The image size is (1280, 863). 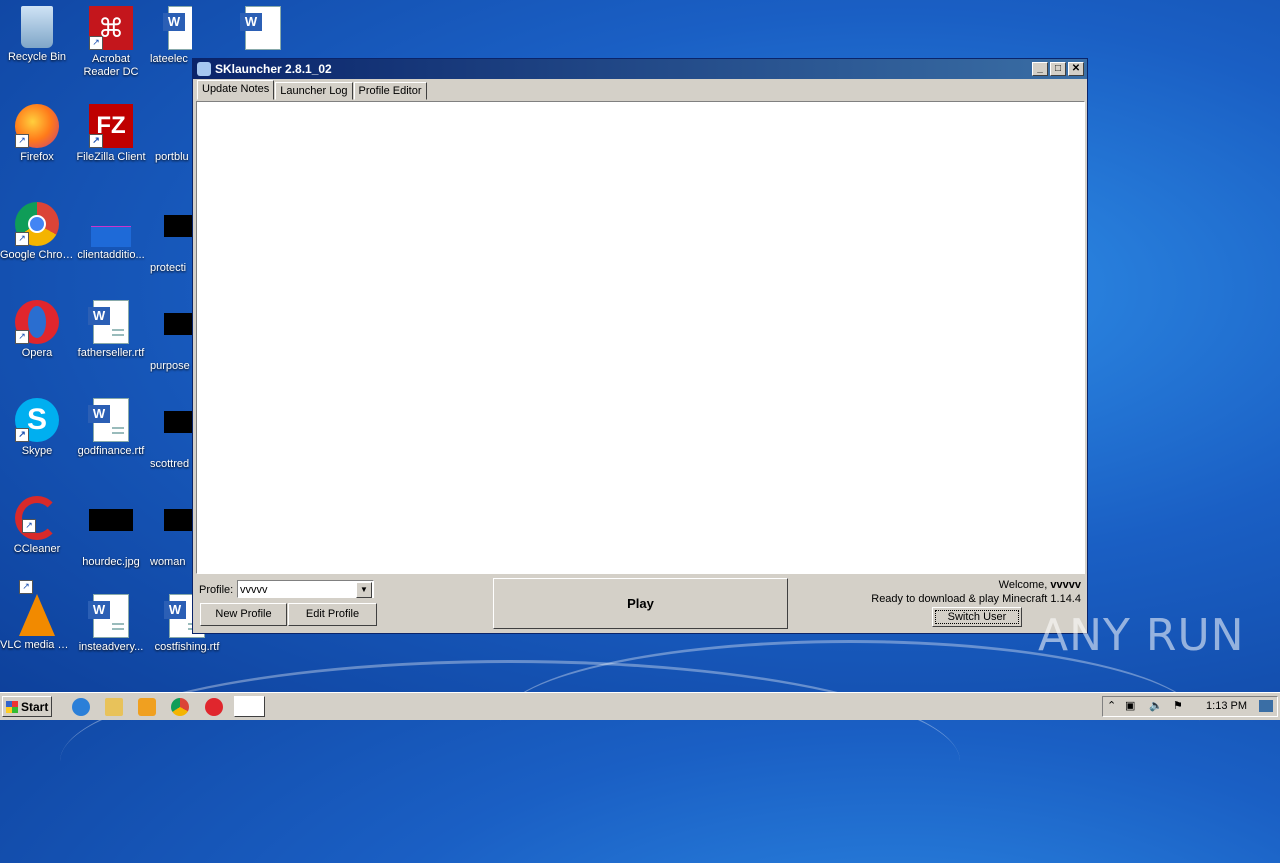 What do you see at coordinates (254, 590) in the screenshot?
I see `profile-select-value: vvvvv` at bounding box center [254, 590].